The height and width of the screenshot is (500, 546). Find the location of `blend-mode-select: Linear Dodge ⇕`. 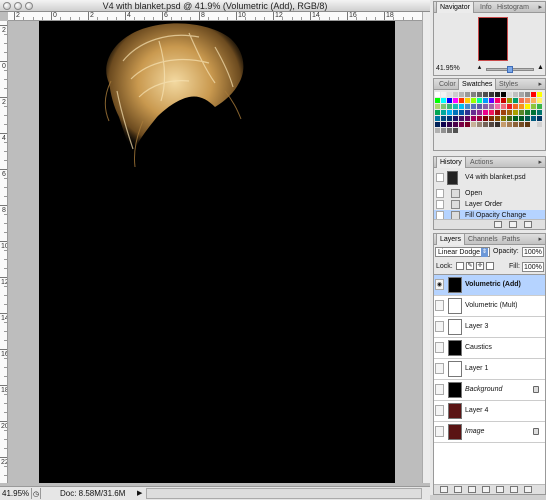

blend-mode-select: Linear Dodge ⇕ is located at coordinates (462, 252).